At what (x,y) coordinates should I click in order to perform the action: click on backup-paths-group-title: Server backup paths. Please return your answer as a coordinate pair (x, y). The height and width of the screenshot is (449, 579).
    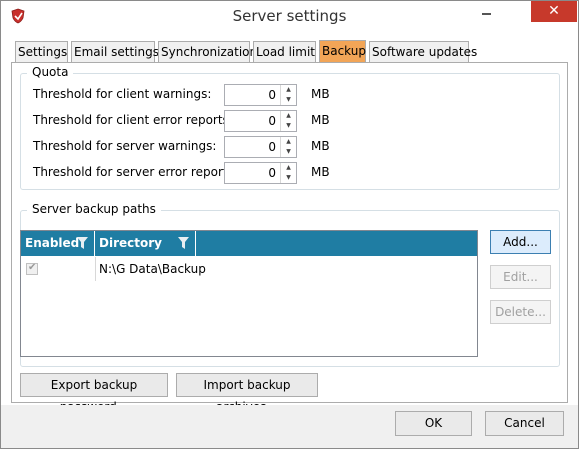
    Looking at the image, I should click on (94, 209).